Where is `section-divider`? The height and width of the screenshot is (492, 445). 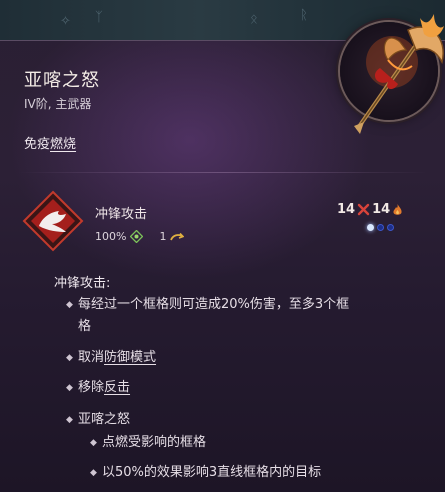
section-divider is located at coordinates (223, 172).